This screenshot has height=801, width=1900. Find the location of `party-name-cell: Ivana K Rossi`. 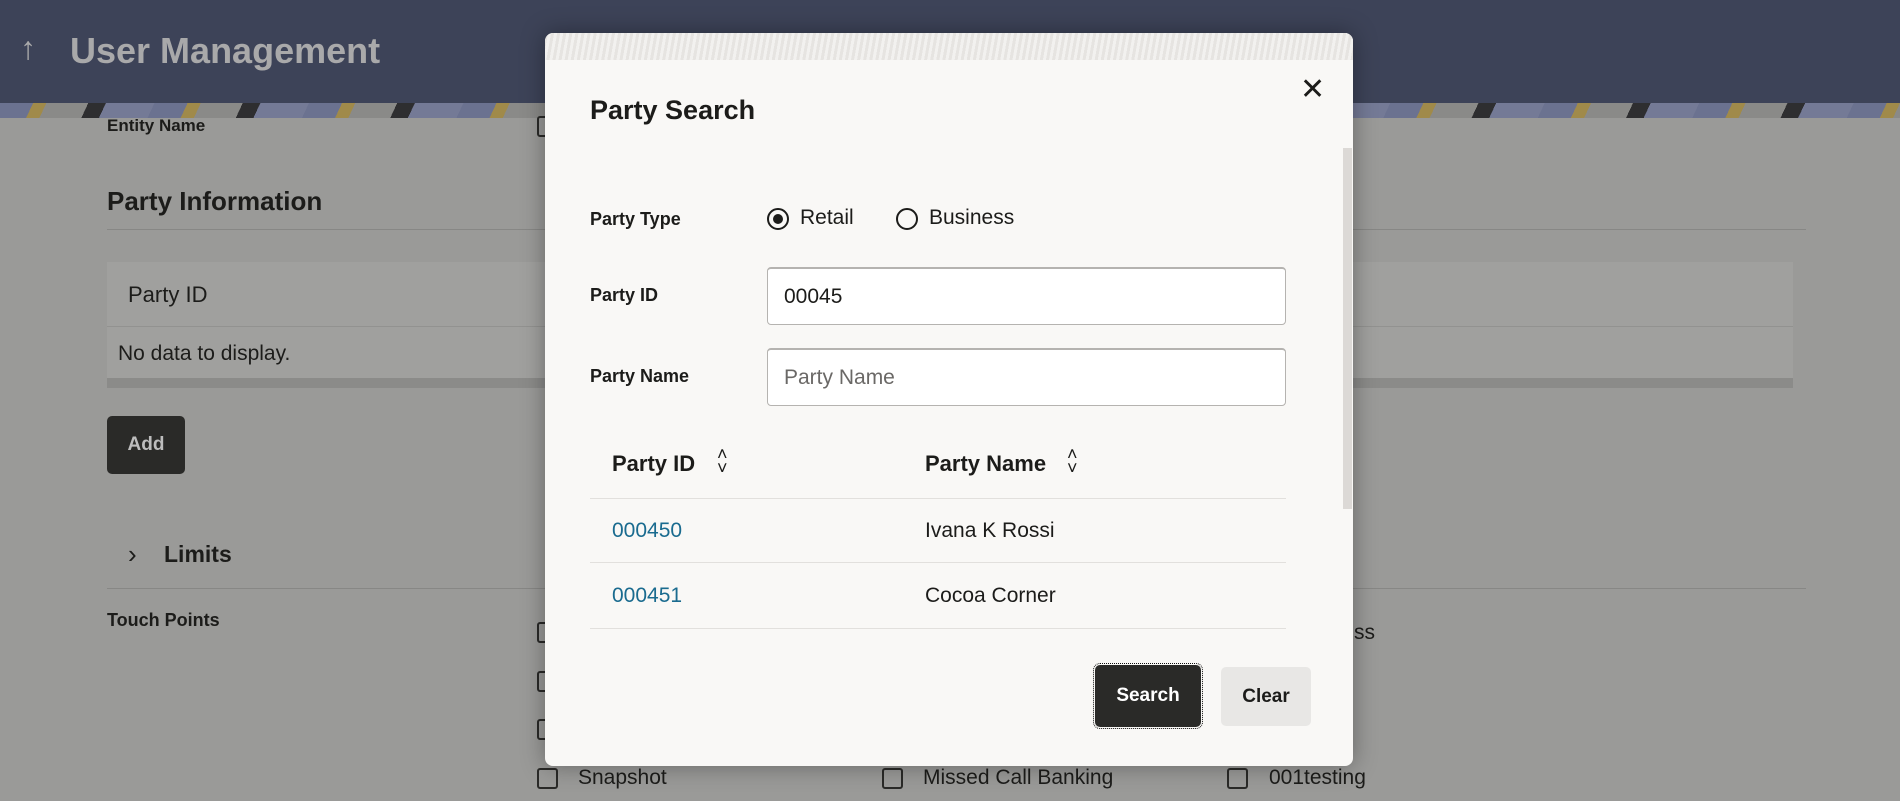

party-name-cell: Ivana K Rossi is located at coordinates (990, 530).